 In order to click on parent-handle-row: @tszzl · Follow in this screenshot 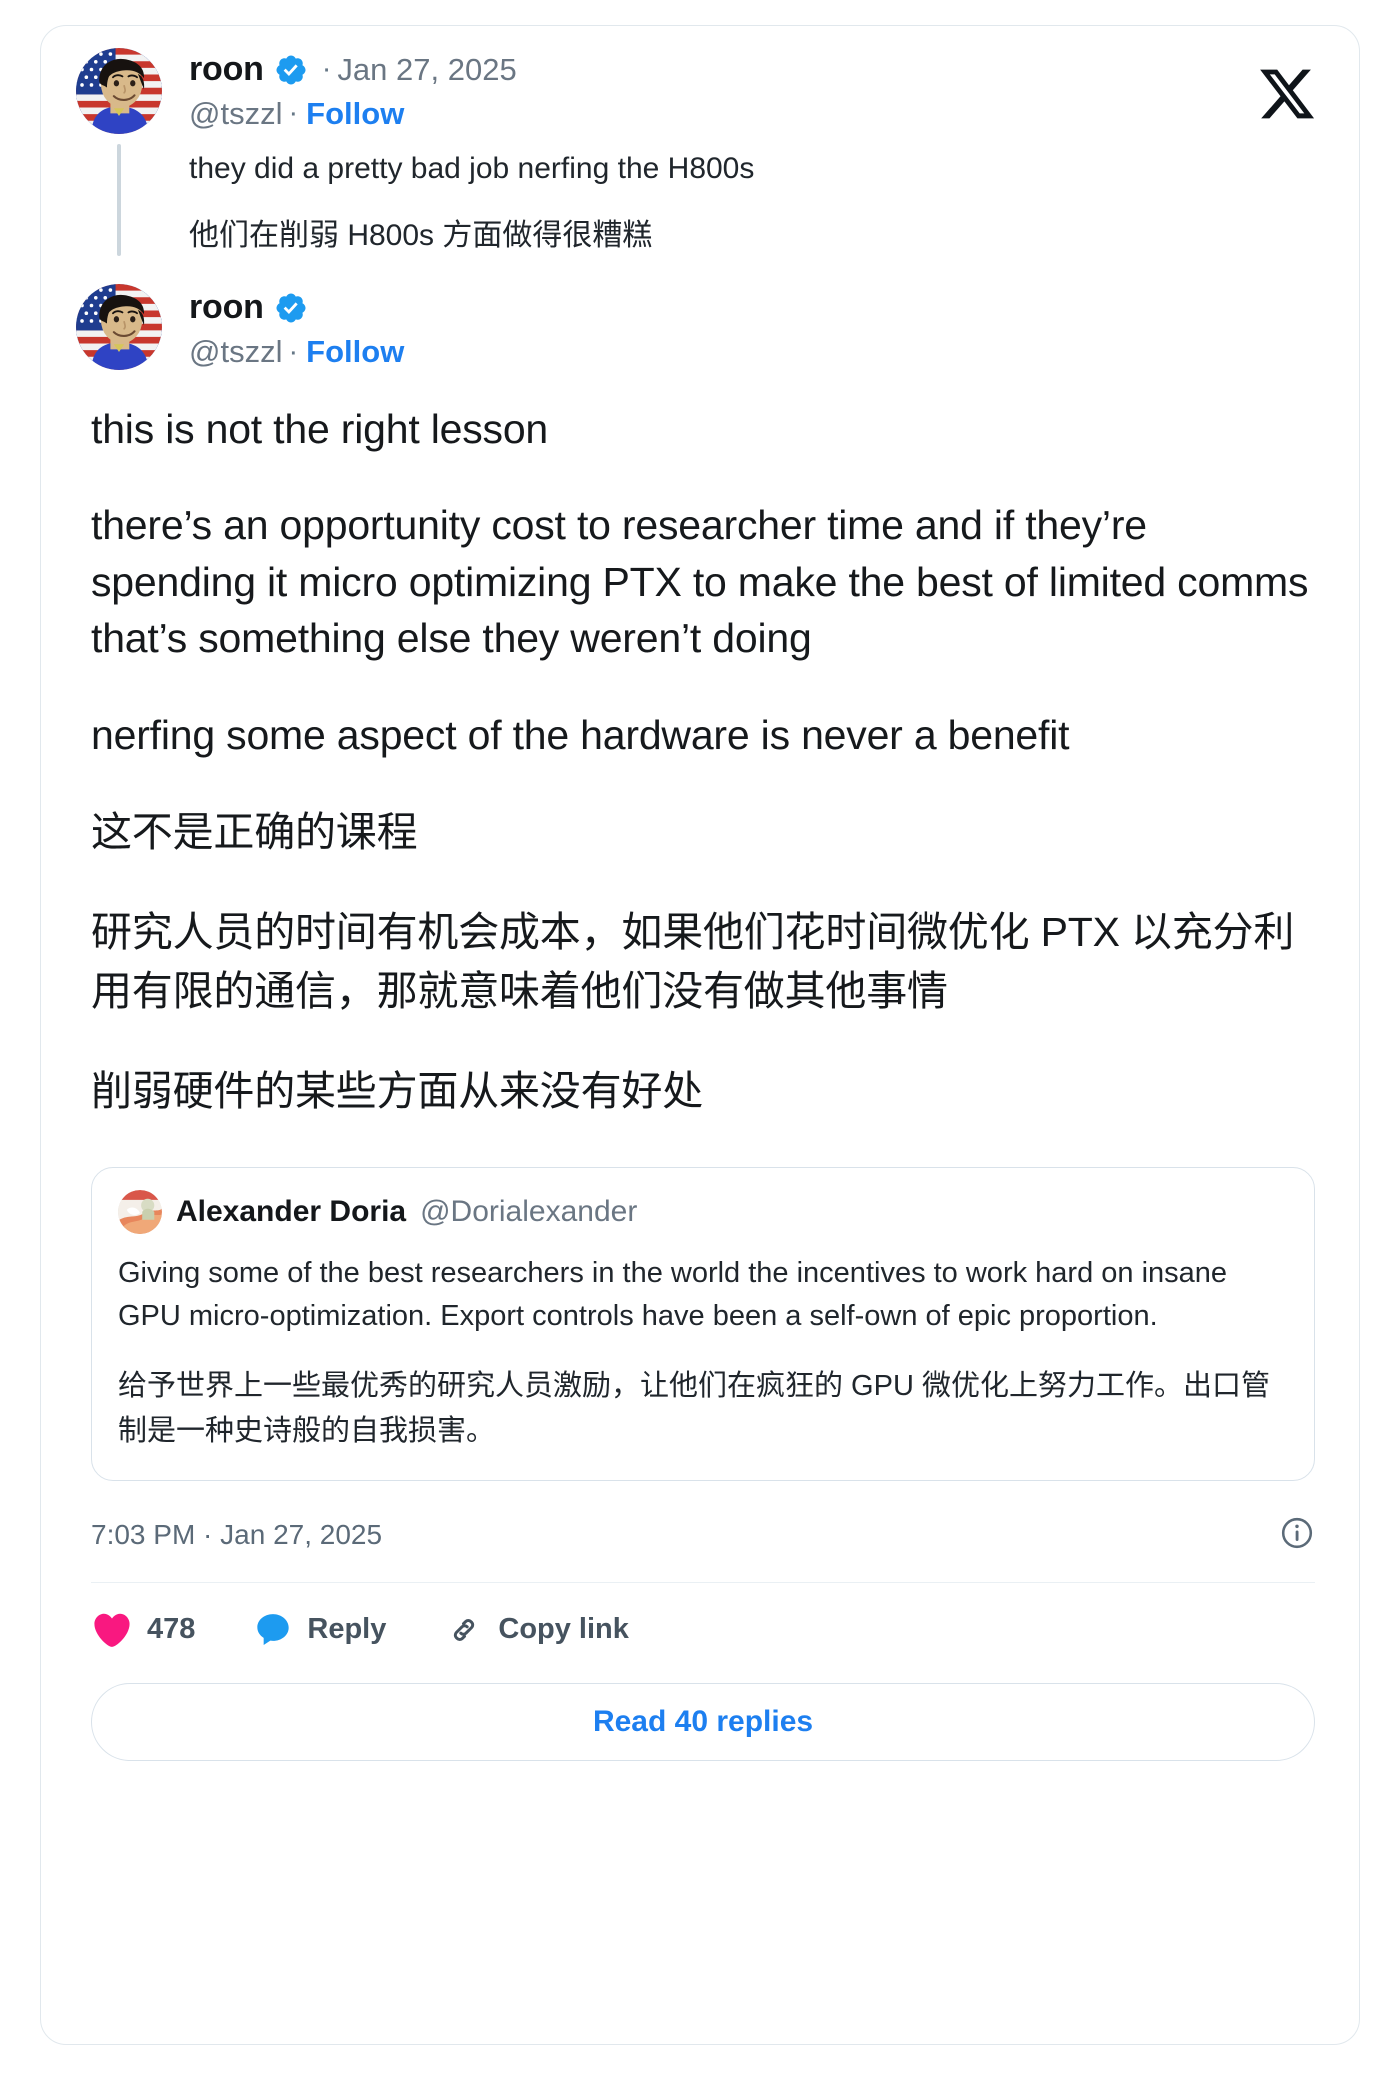, I will do `click(759, 113)`.